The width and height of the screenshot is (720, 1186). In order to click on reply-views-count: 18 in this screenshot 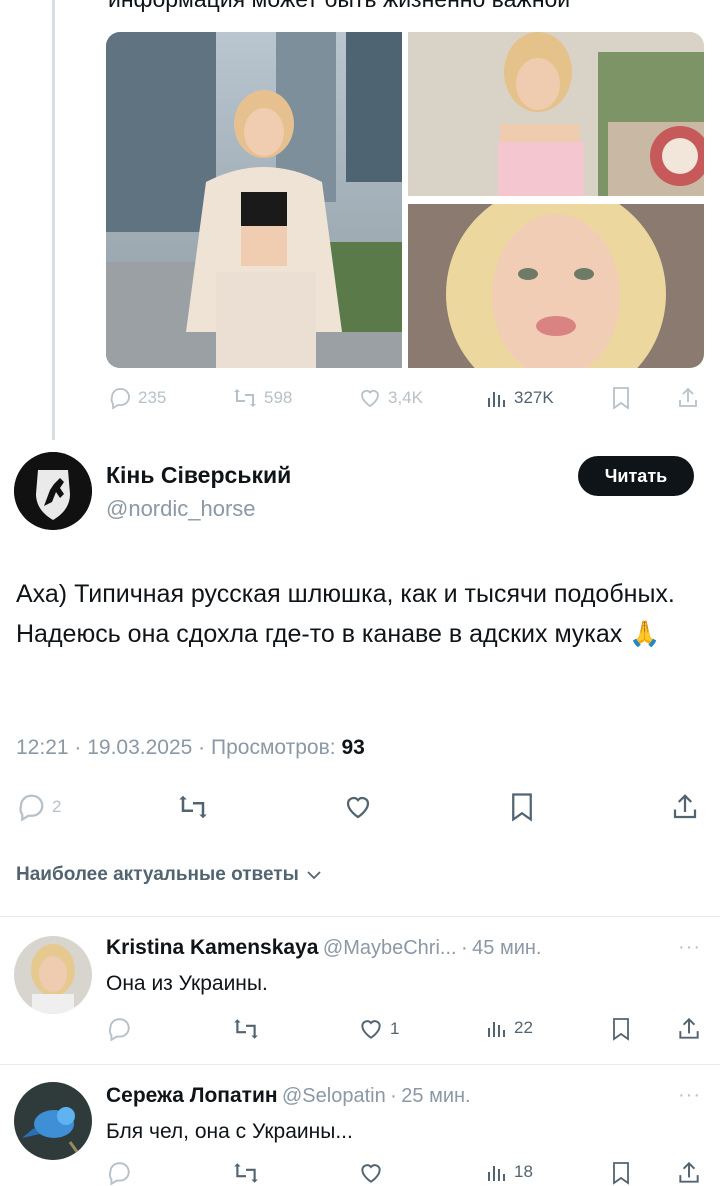, I will do `click(523, 1171)`.